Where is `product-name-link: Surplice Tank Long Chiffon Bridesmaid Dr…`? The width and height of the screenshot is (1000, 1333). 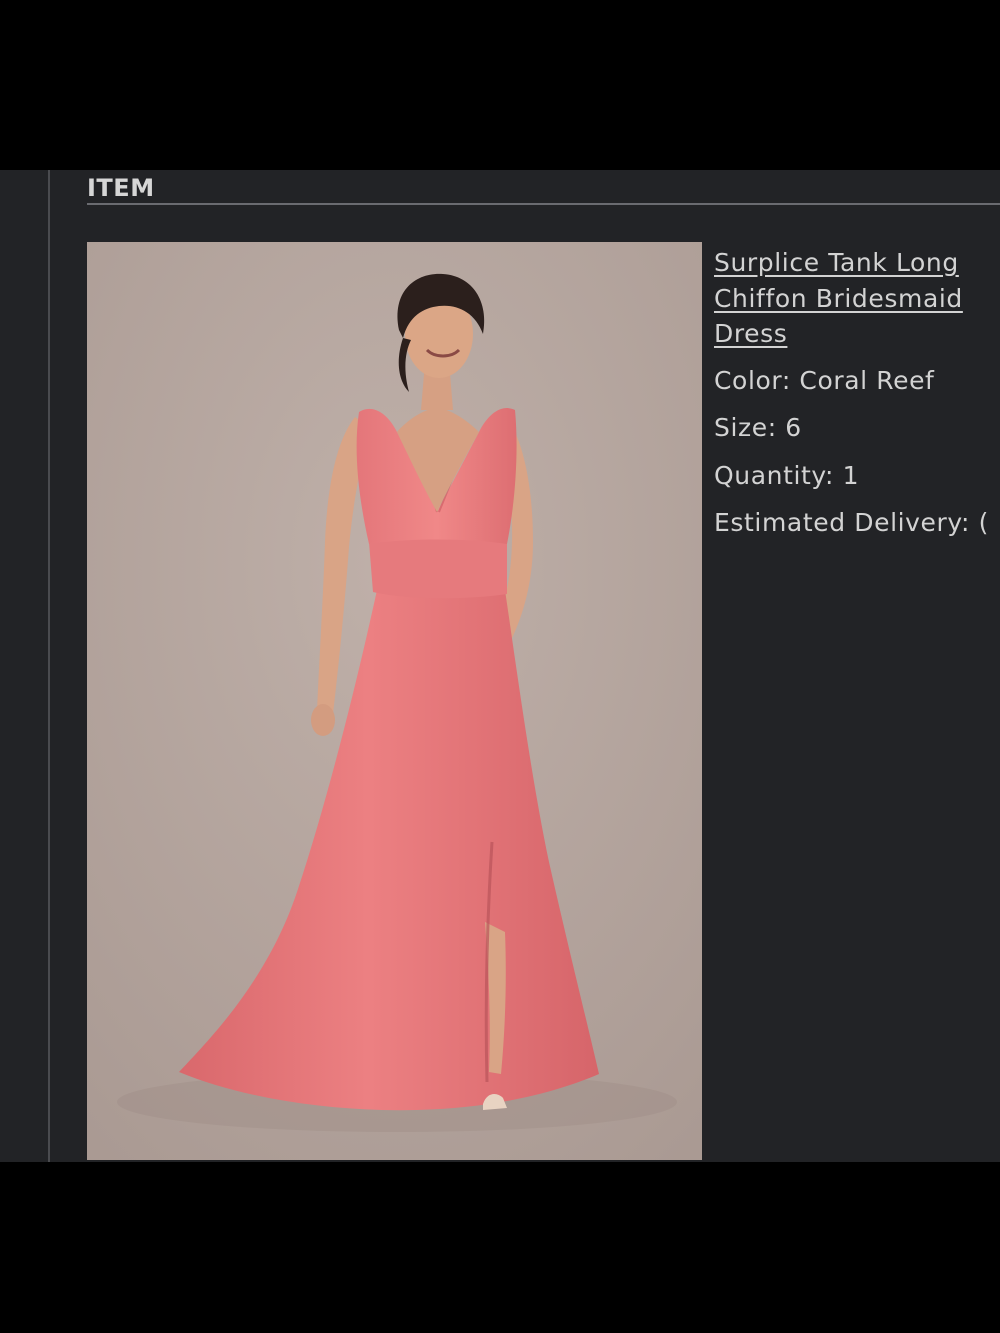
product-name-link: Surplice Tank Long Chiffon Bridesmaid Dr… is located at coordinates (848, 298).